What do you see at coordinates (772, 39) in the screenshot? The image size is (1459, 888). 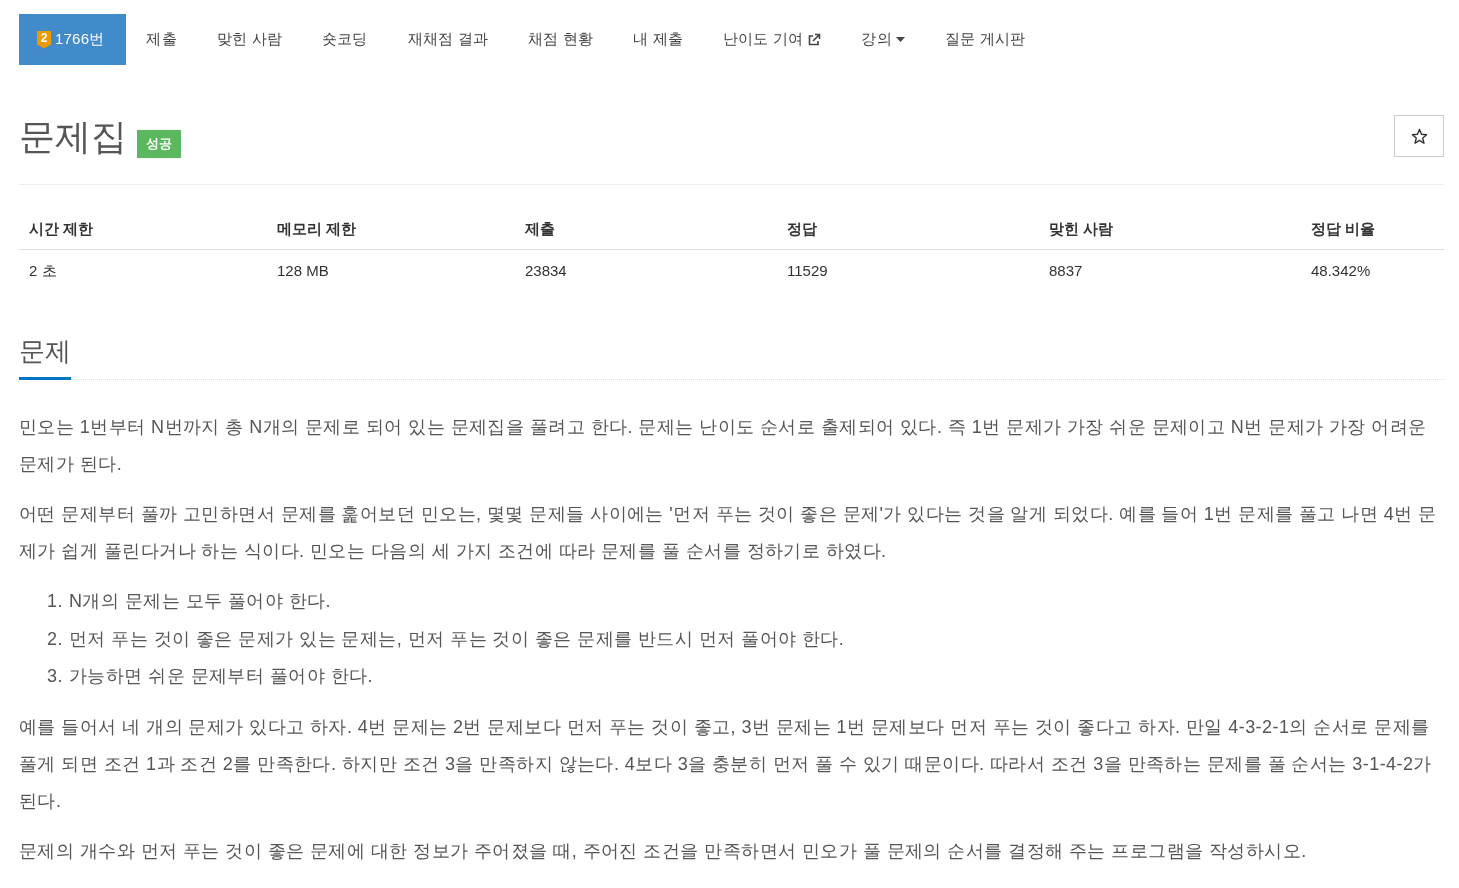 I see `nav-tab: 난이도 기여` at bounding box center [772, 39].